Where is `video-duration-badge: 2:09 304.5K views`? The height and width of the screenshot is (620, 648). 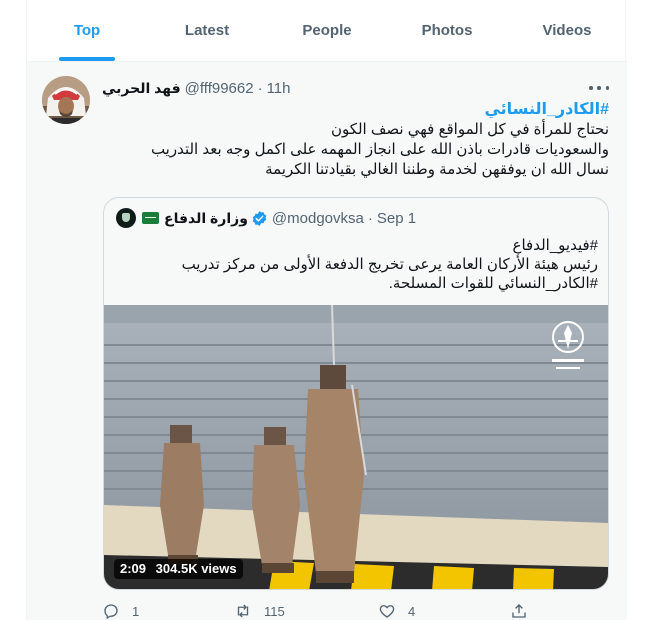 video-duration-badge: 2:09 304.5K views is located at coordinates (178, 569).